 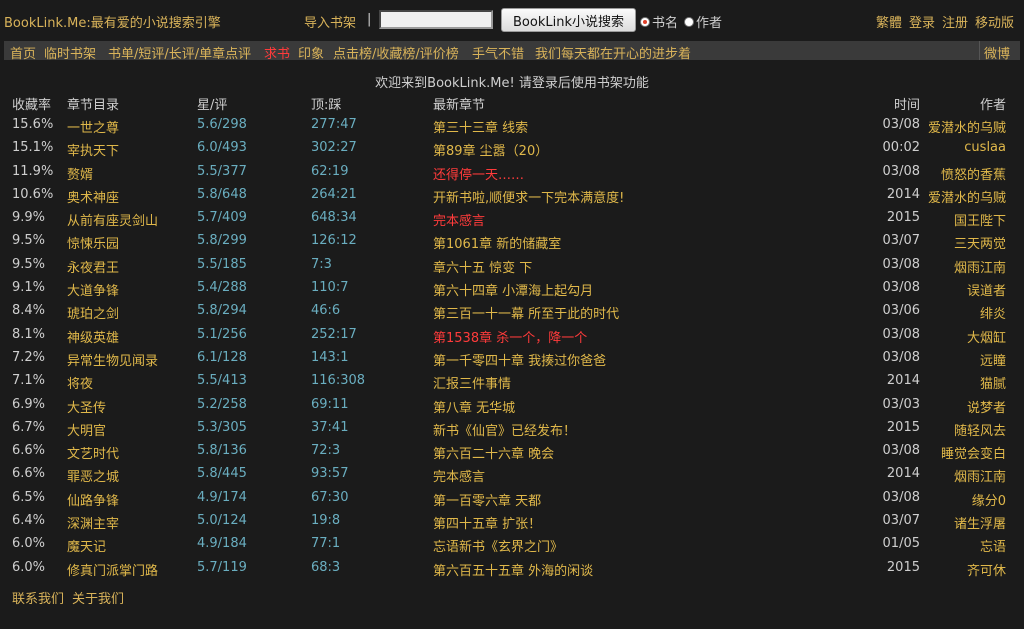 What do you see at coordinates (980, 266) in the screenshot?
I see `author-link: 烟雨江南` at bounding box center [980, 266].